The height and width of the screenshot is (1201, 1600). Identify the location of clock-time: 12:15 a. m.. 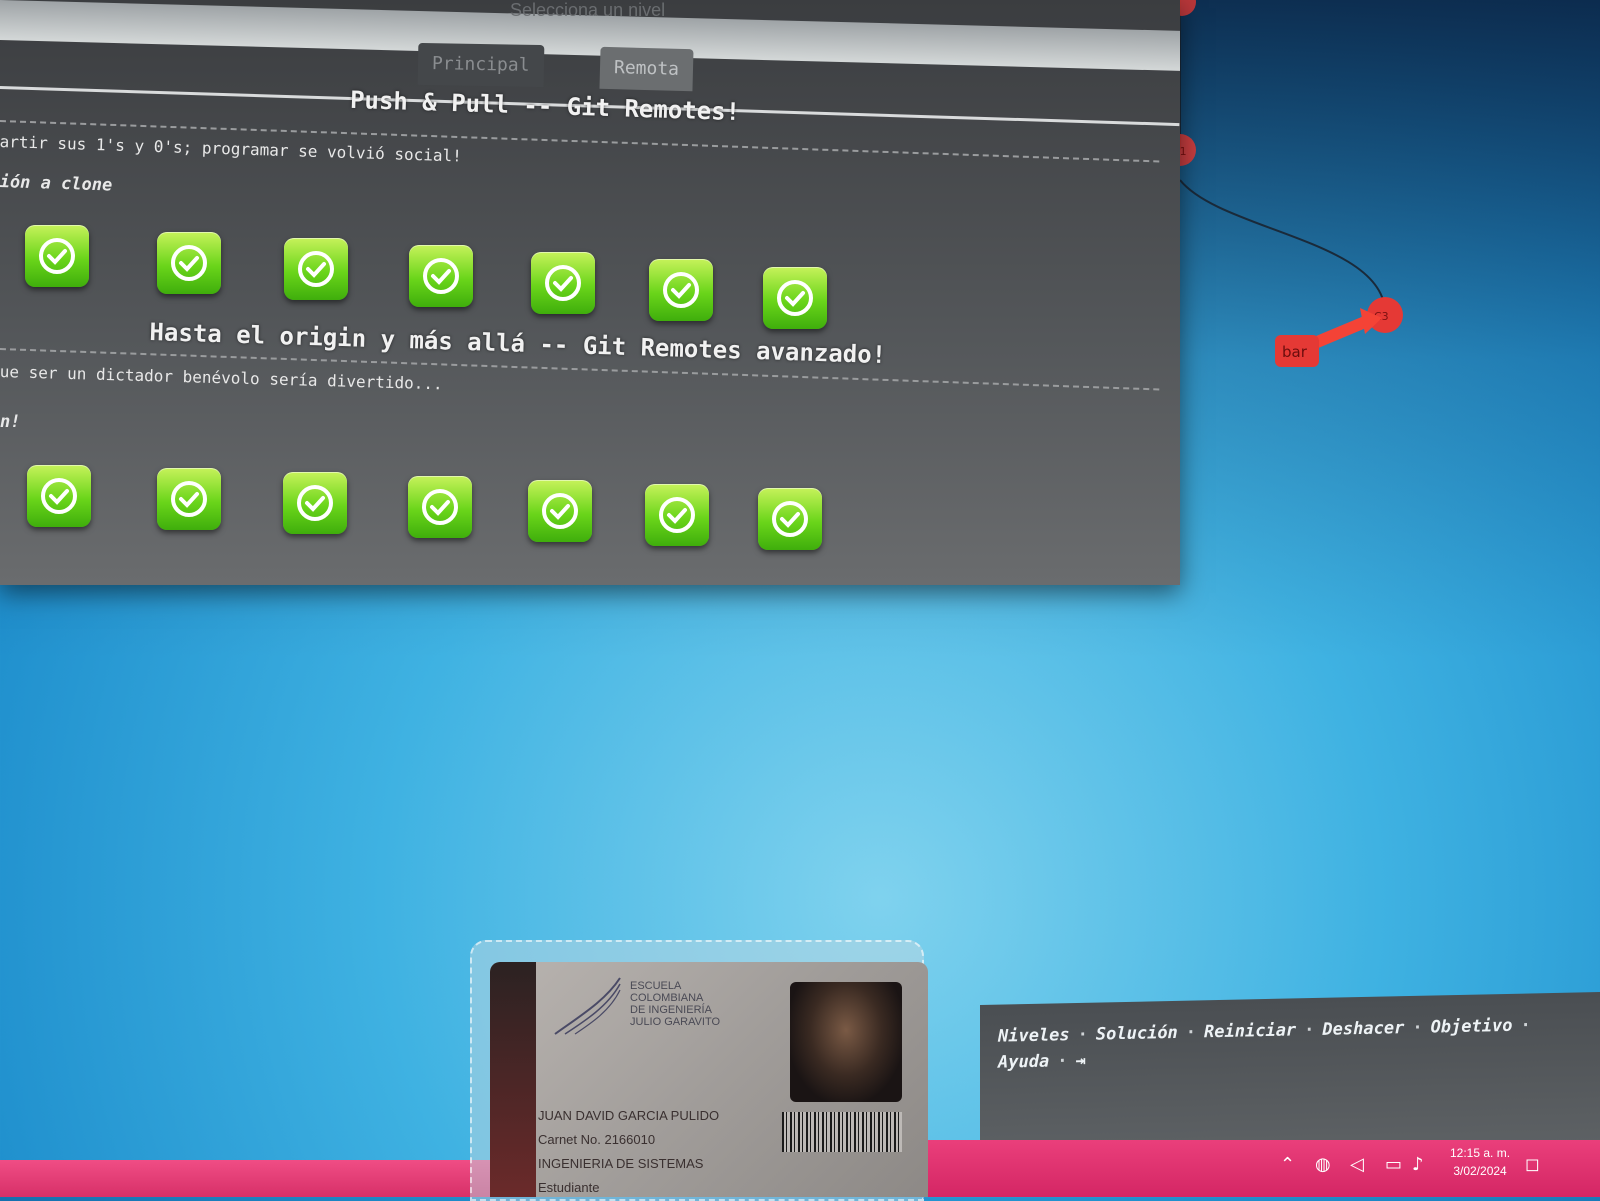
(1480, 1153).